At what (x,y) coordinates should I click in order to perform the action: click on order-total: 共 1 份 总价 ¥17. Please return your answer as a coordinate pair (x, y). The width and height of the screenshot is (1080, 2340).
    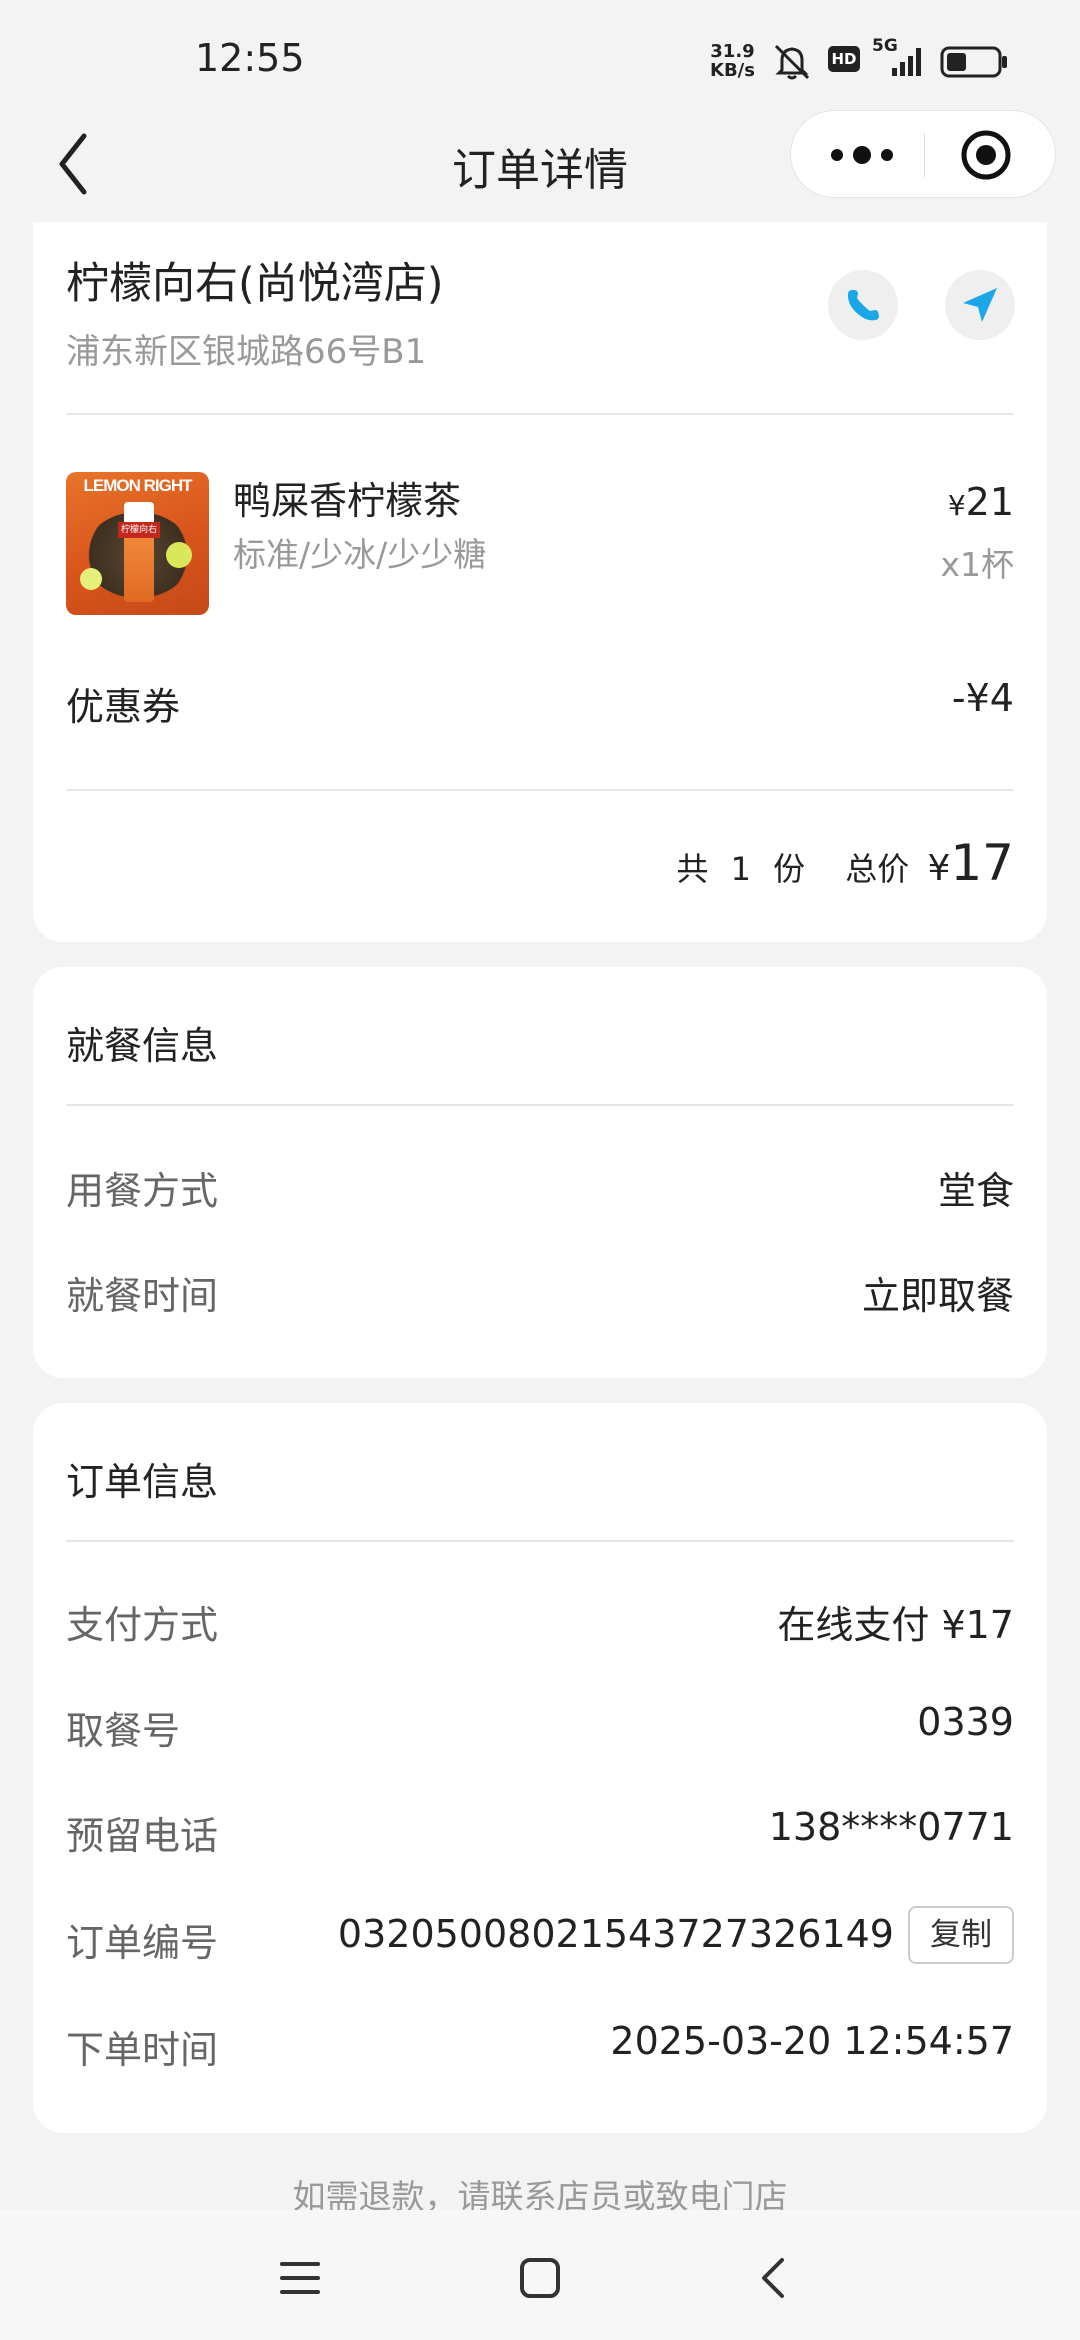
    Looking at the image, I should click on (845, 864).